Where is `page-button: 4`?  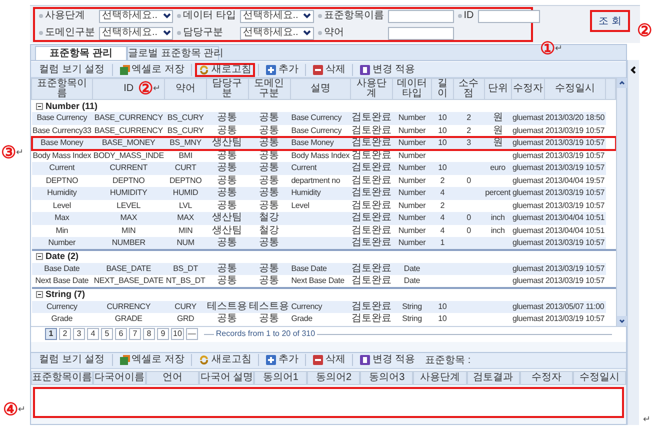 page-button: 4 is located at coordinates (93, 334).